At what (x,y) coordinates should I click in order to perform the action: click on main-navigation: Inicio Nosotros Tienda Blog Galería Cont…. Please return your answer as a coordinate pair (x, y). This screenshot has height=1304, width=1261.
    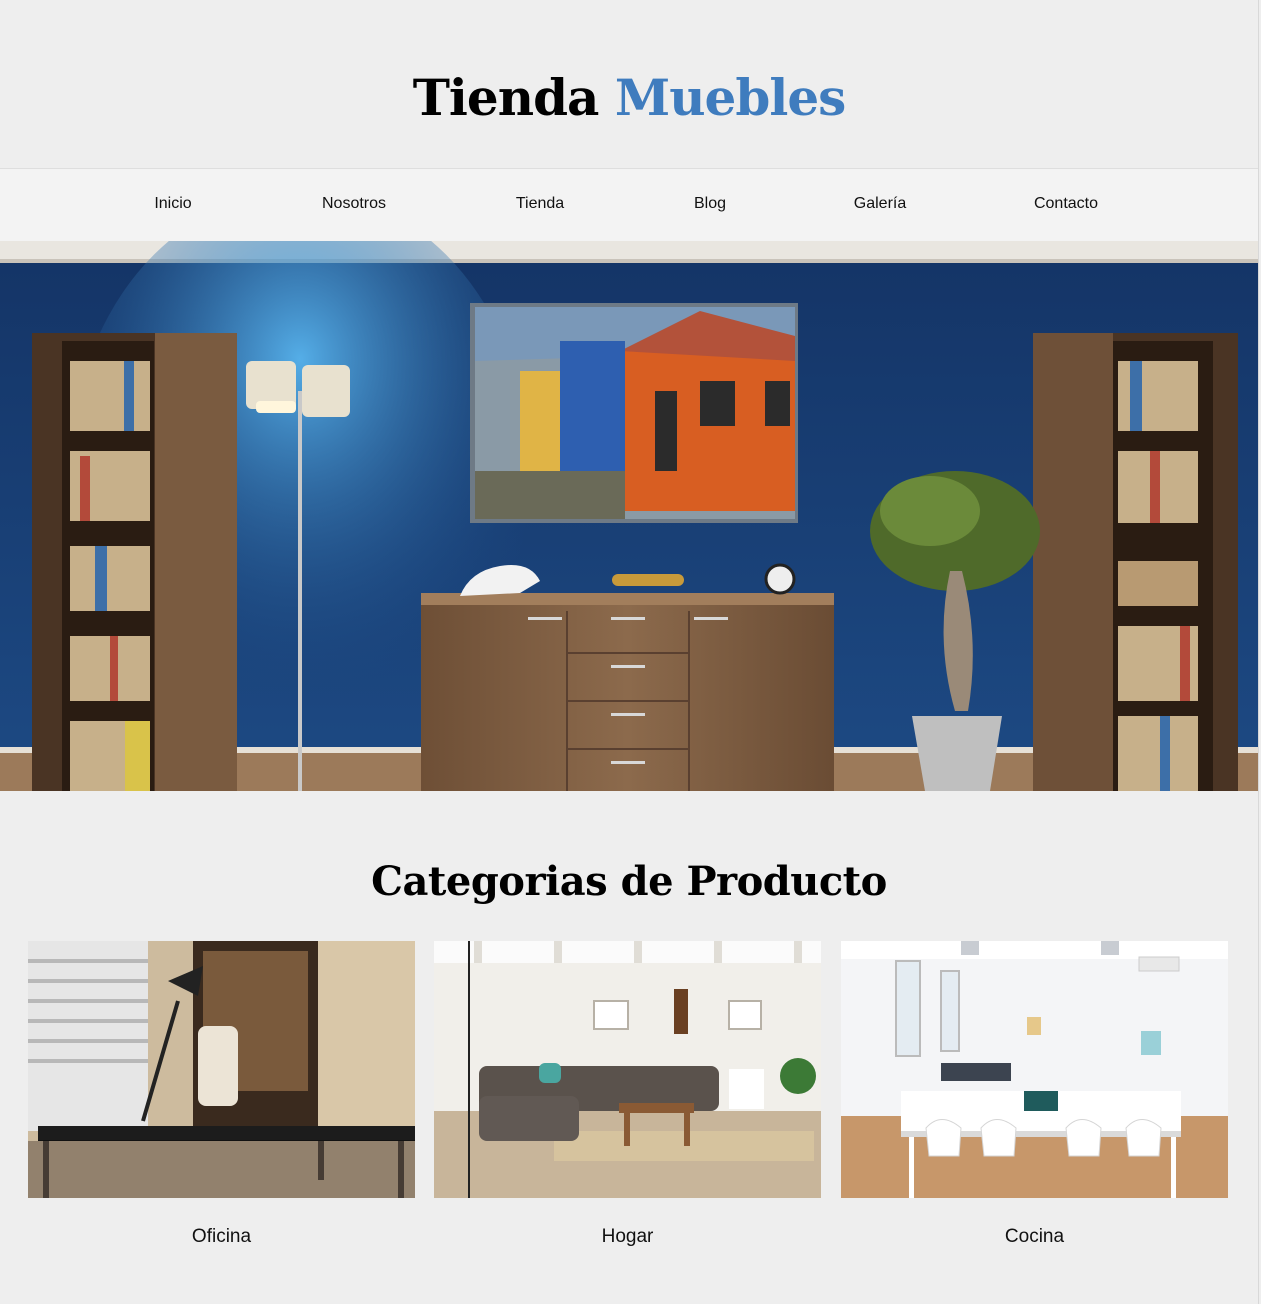
    Looking at the image, I should click on (629, 204).